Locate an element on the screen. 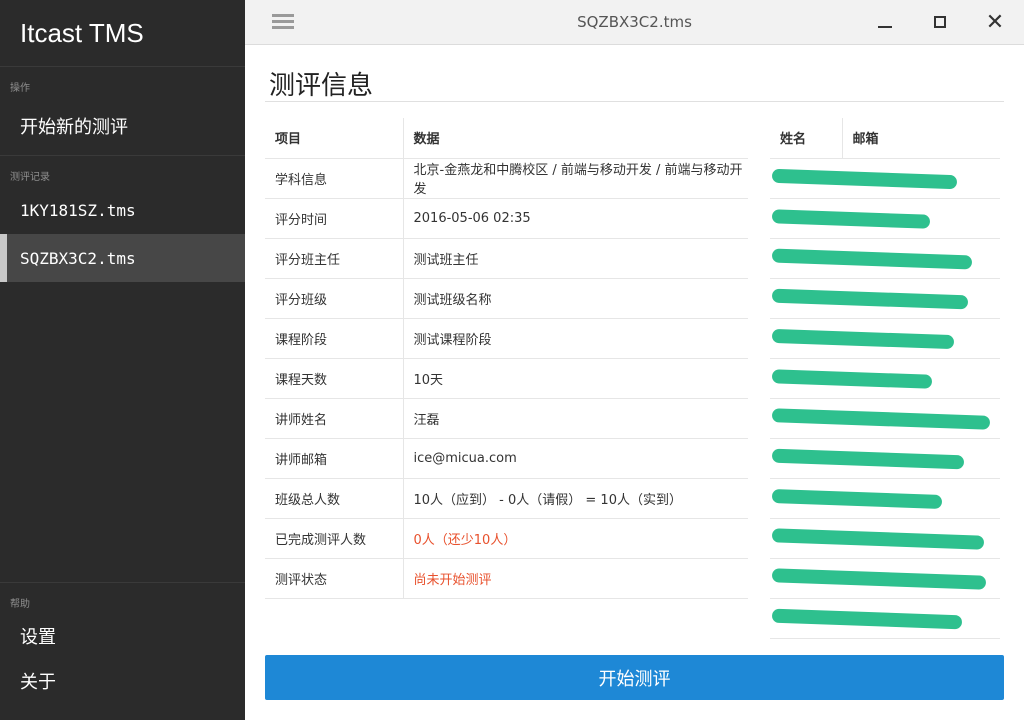  info-label: 课程天数 is located at coordinates (334, 378).